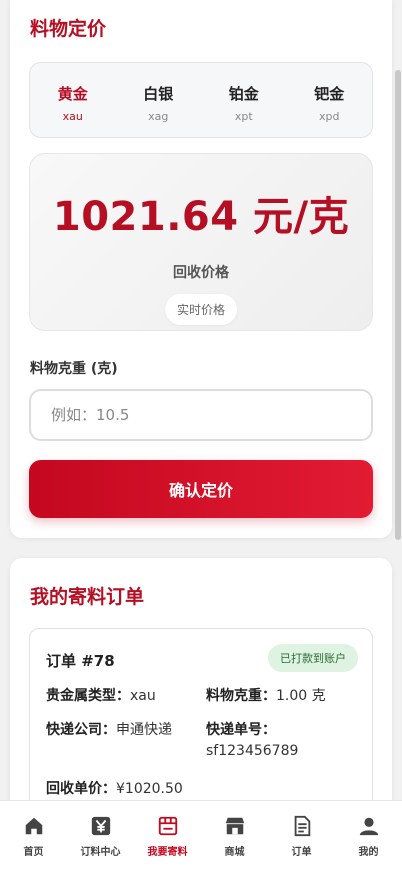  I want to click on metal-tab-code: xpt, so click(243, 116).